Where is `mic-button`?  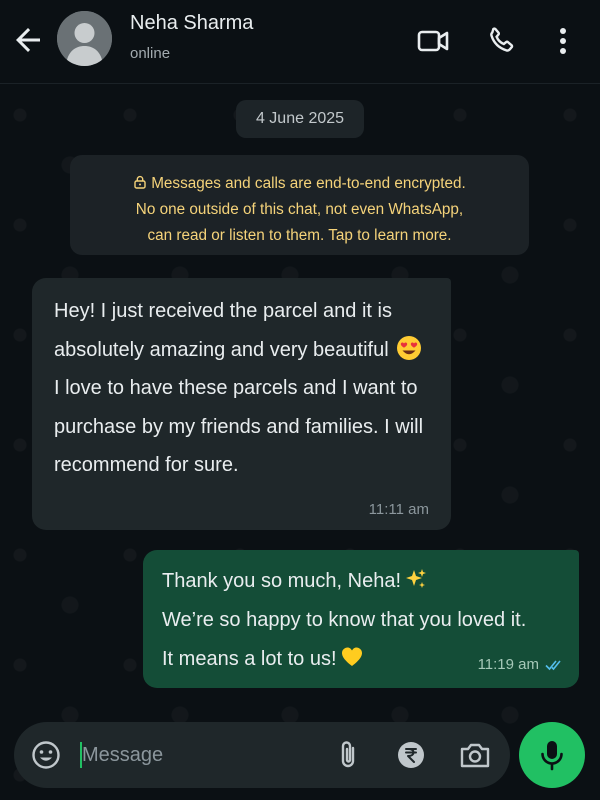 mic-button is located at coordinates (552, 755).